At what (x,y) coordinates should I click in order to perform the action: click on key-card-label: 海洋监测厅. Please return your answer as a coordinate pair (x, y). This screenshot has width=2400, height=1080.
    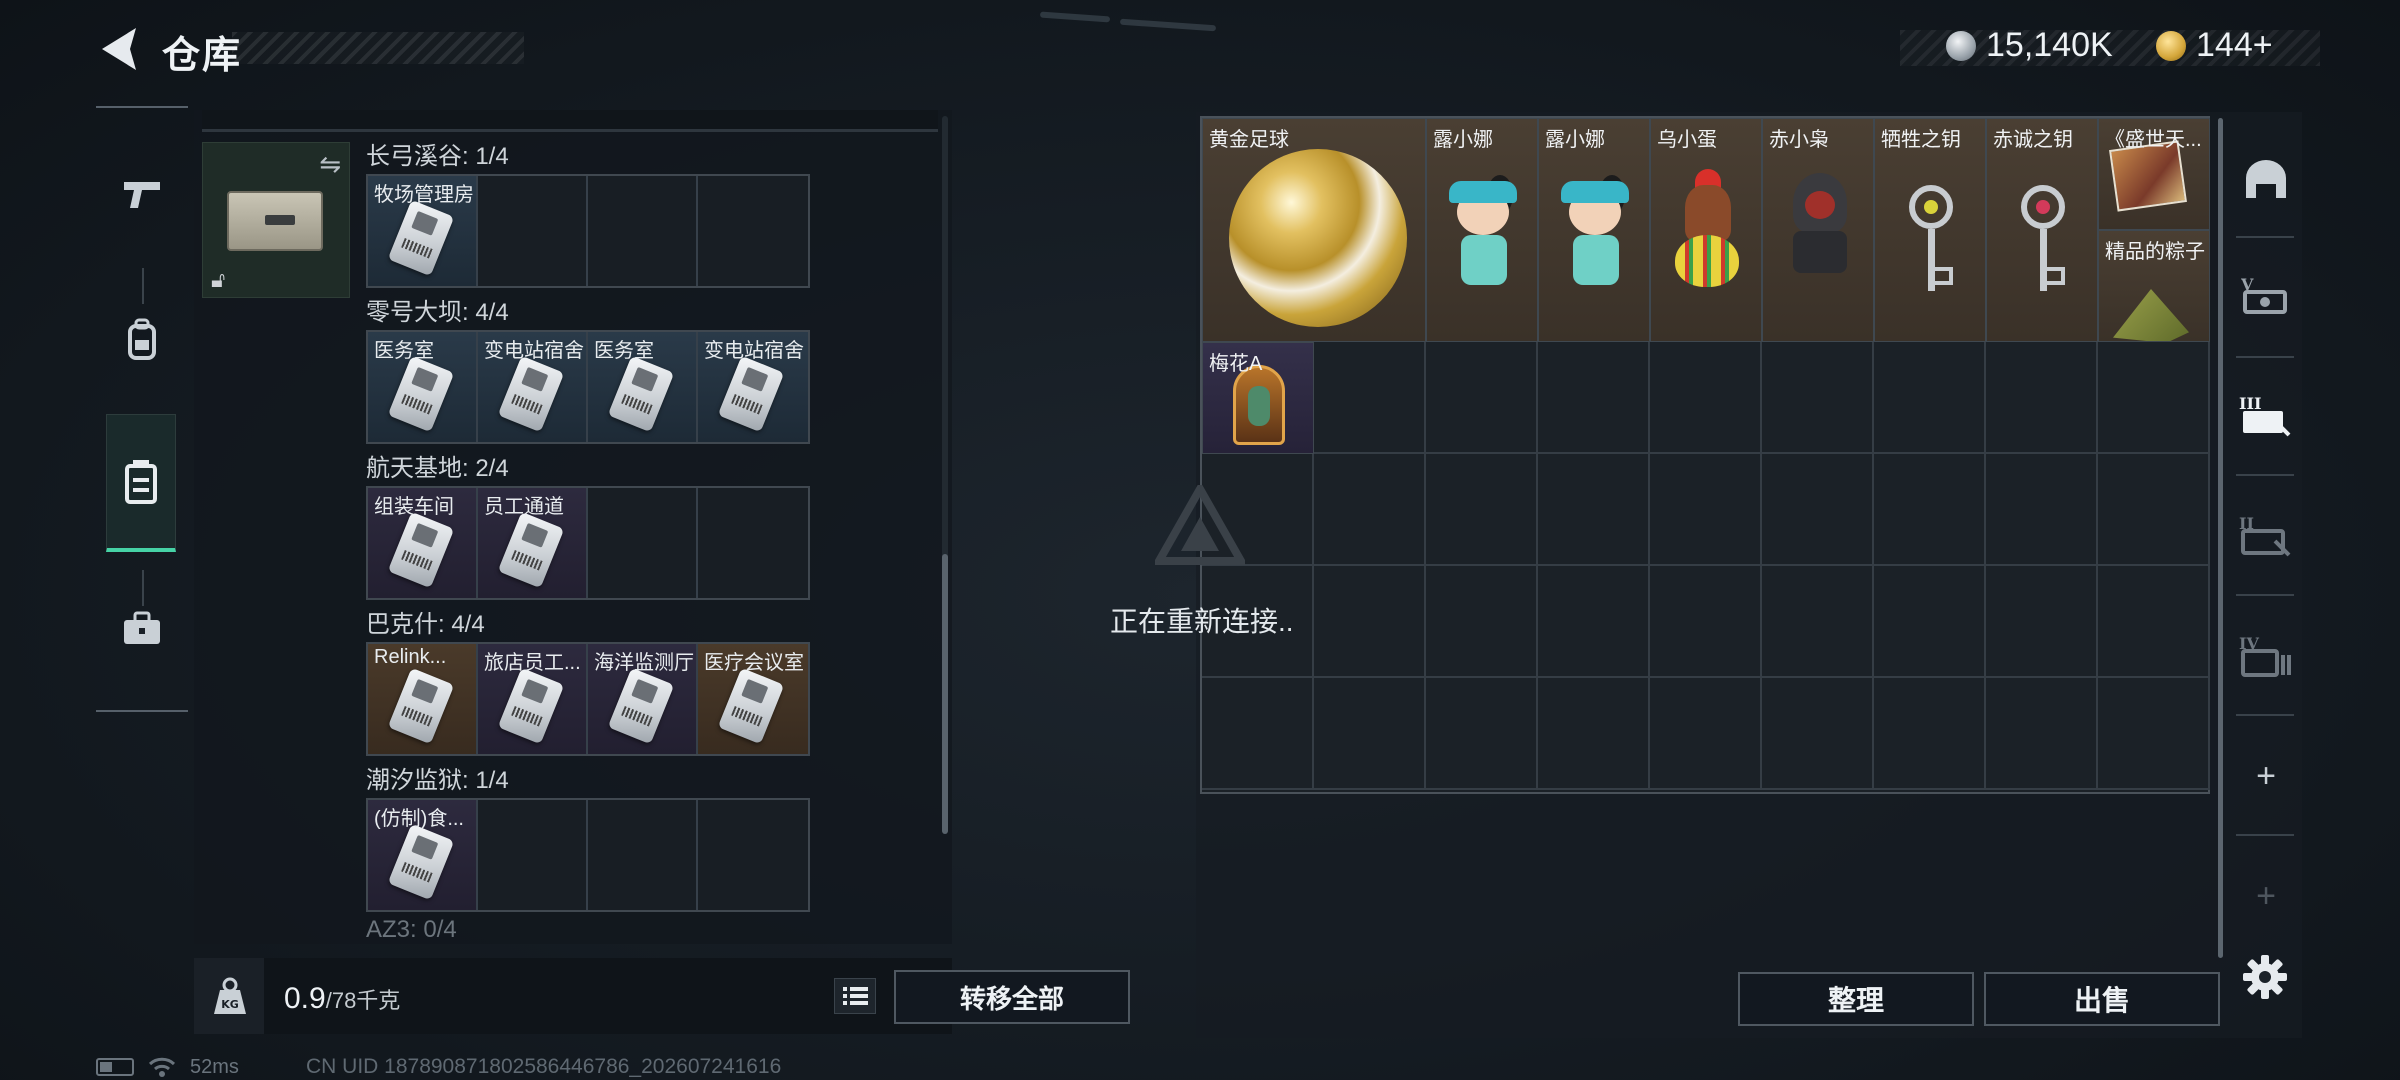
    Looking at the image, I should click on (644, 663).